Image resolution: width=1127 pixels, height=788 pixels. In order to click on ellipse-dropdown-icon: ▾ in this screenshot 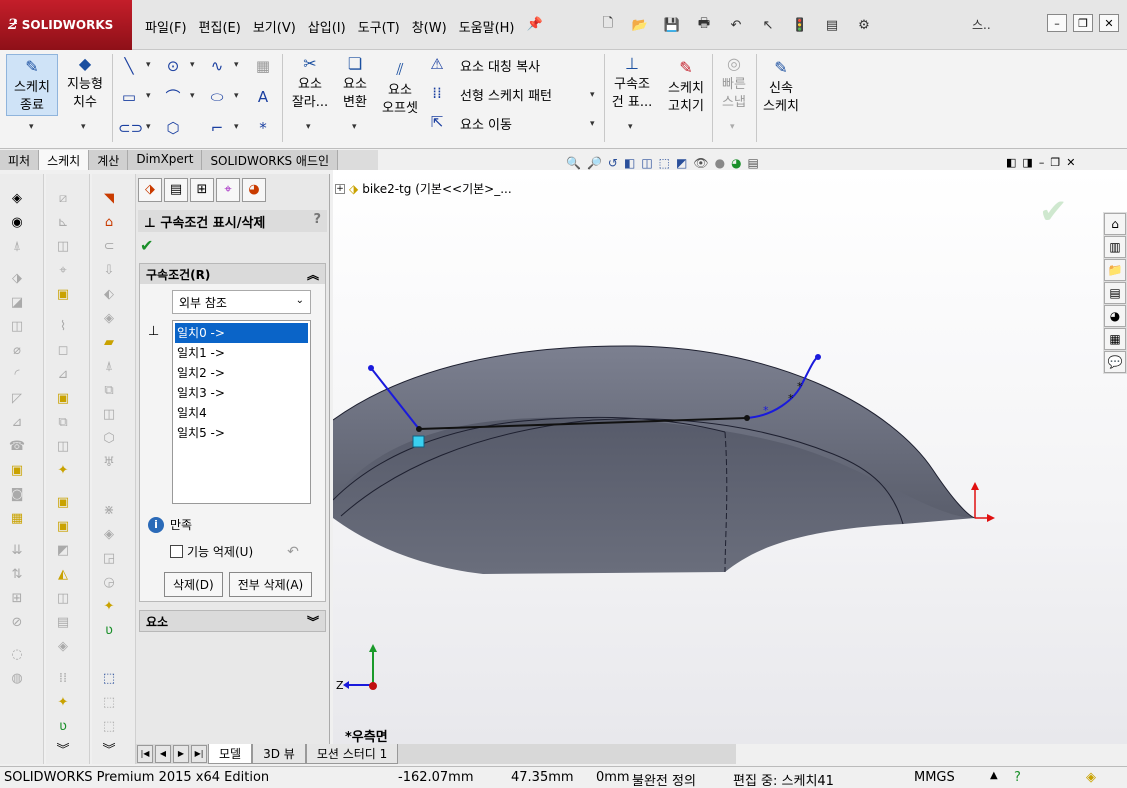, I will do `click(236, 96)`.